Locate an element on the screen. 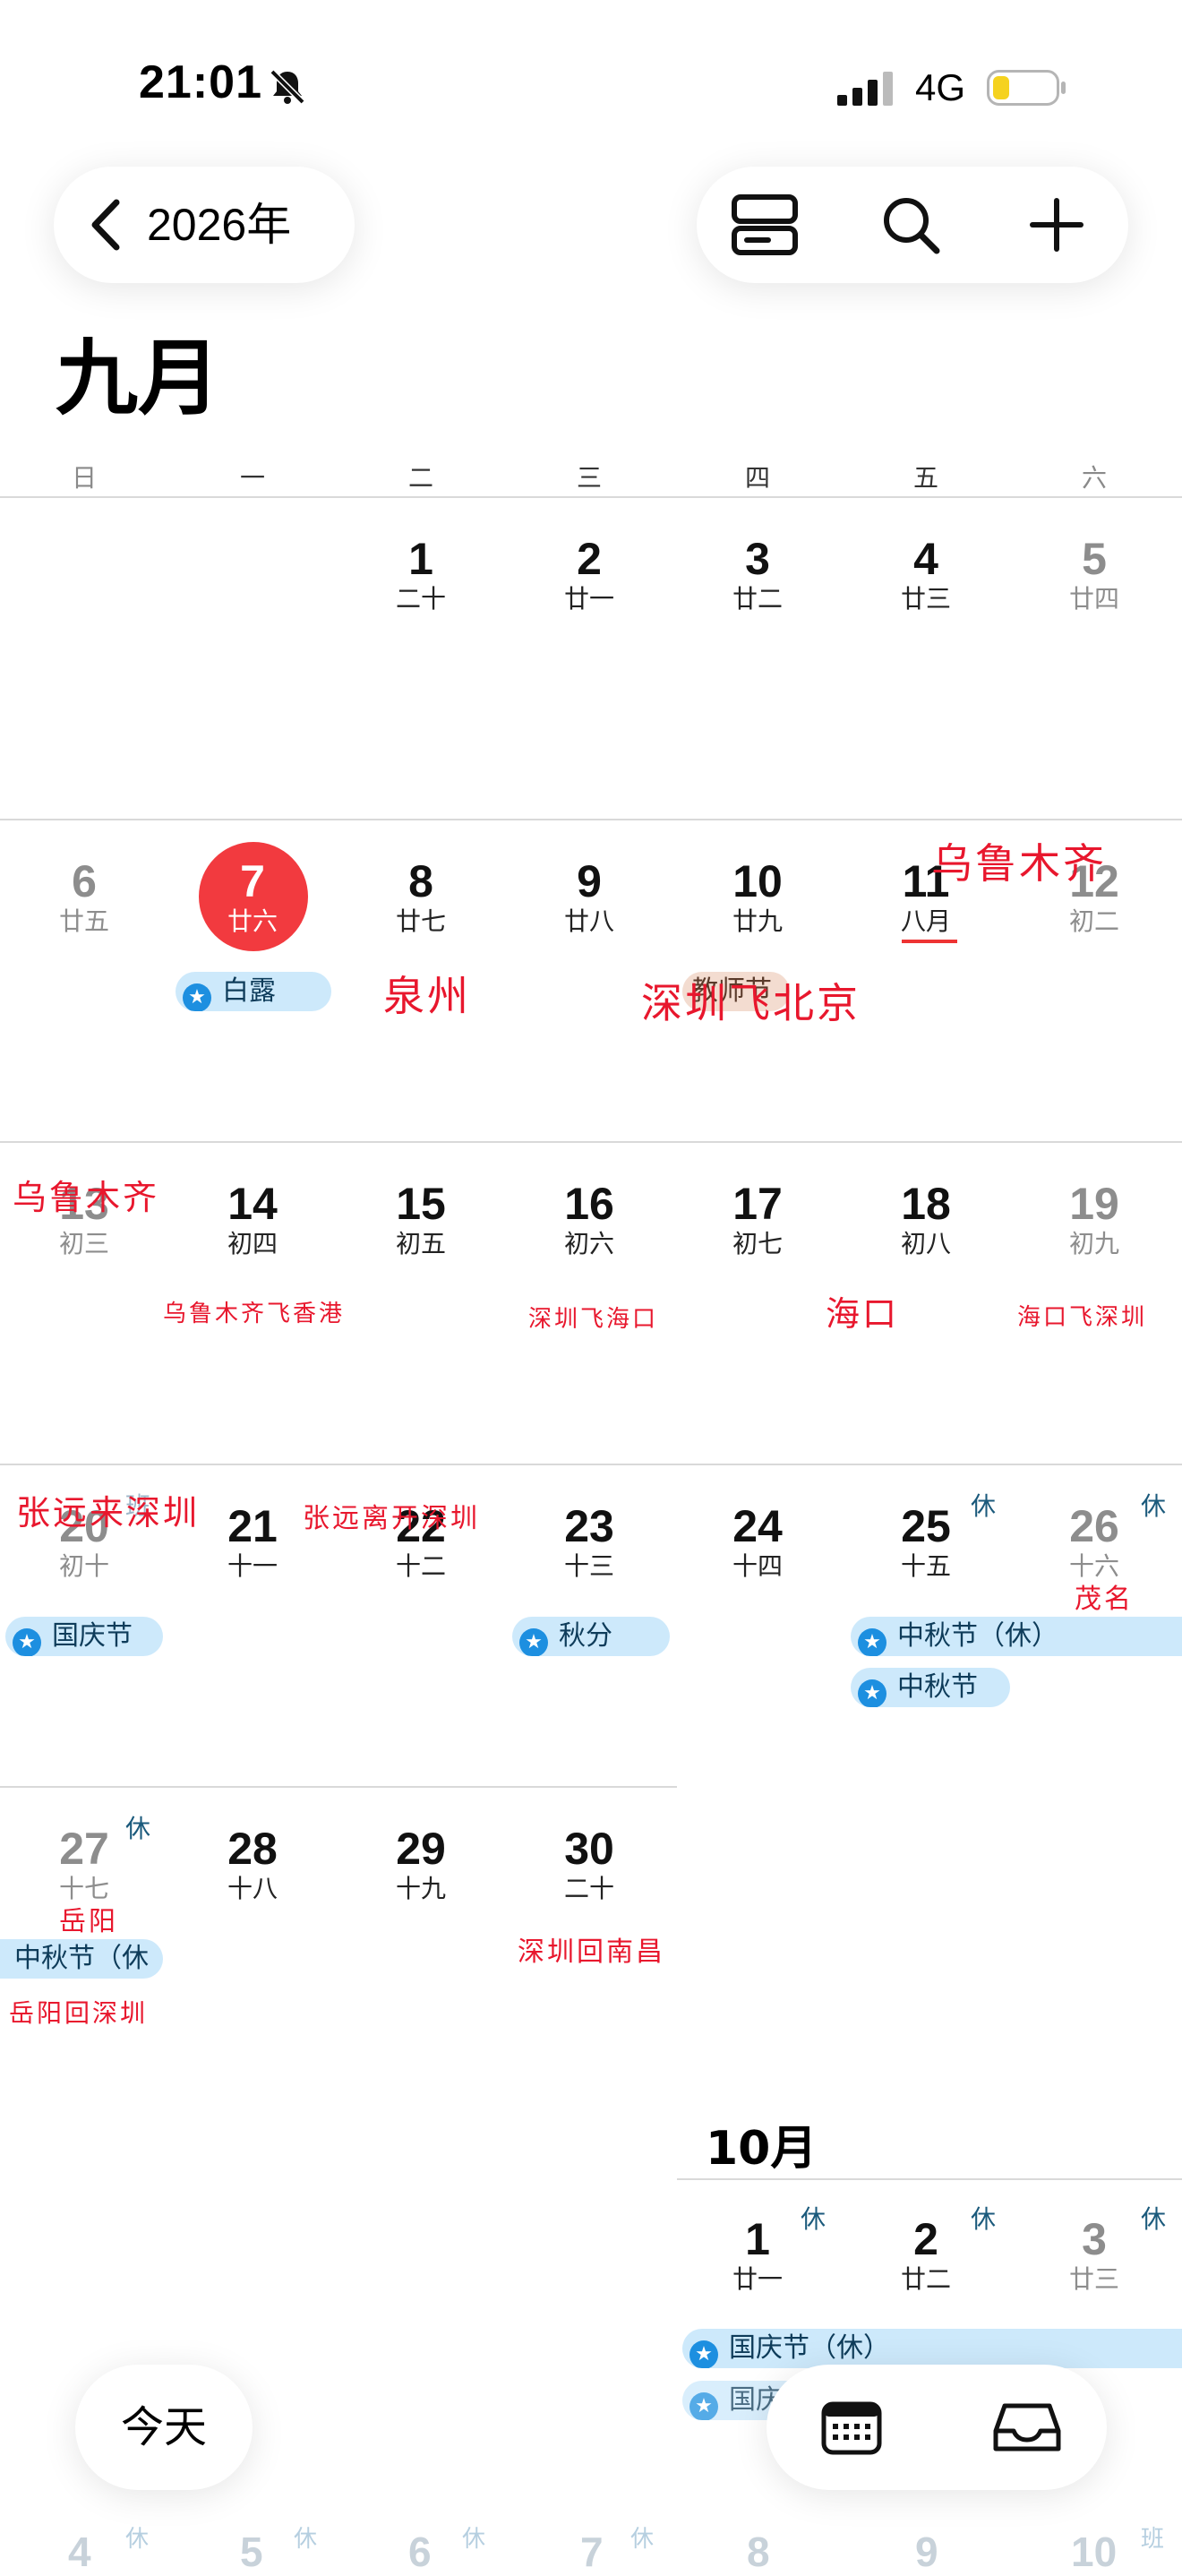 The width and height of the screenshot is (1182, 2576). lunar-date: 初二 is located at coordinates (1093, 921).